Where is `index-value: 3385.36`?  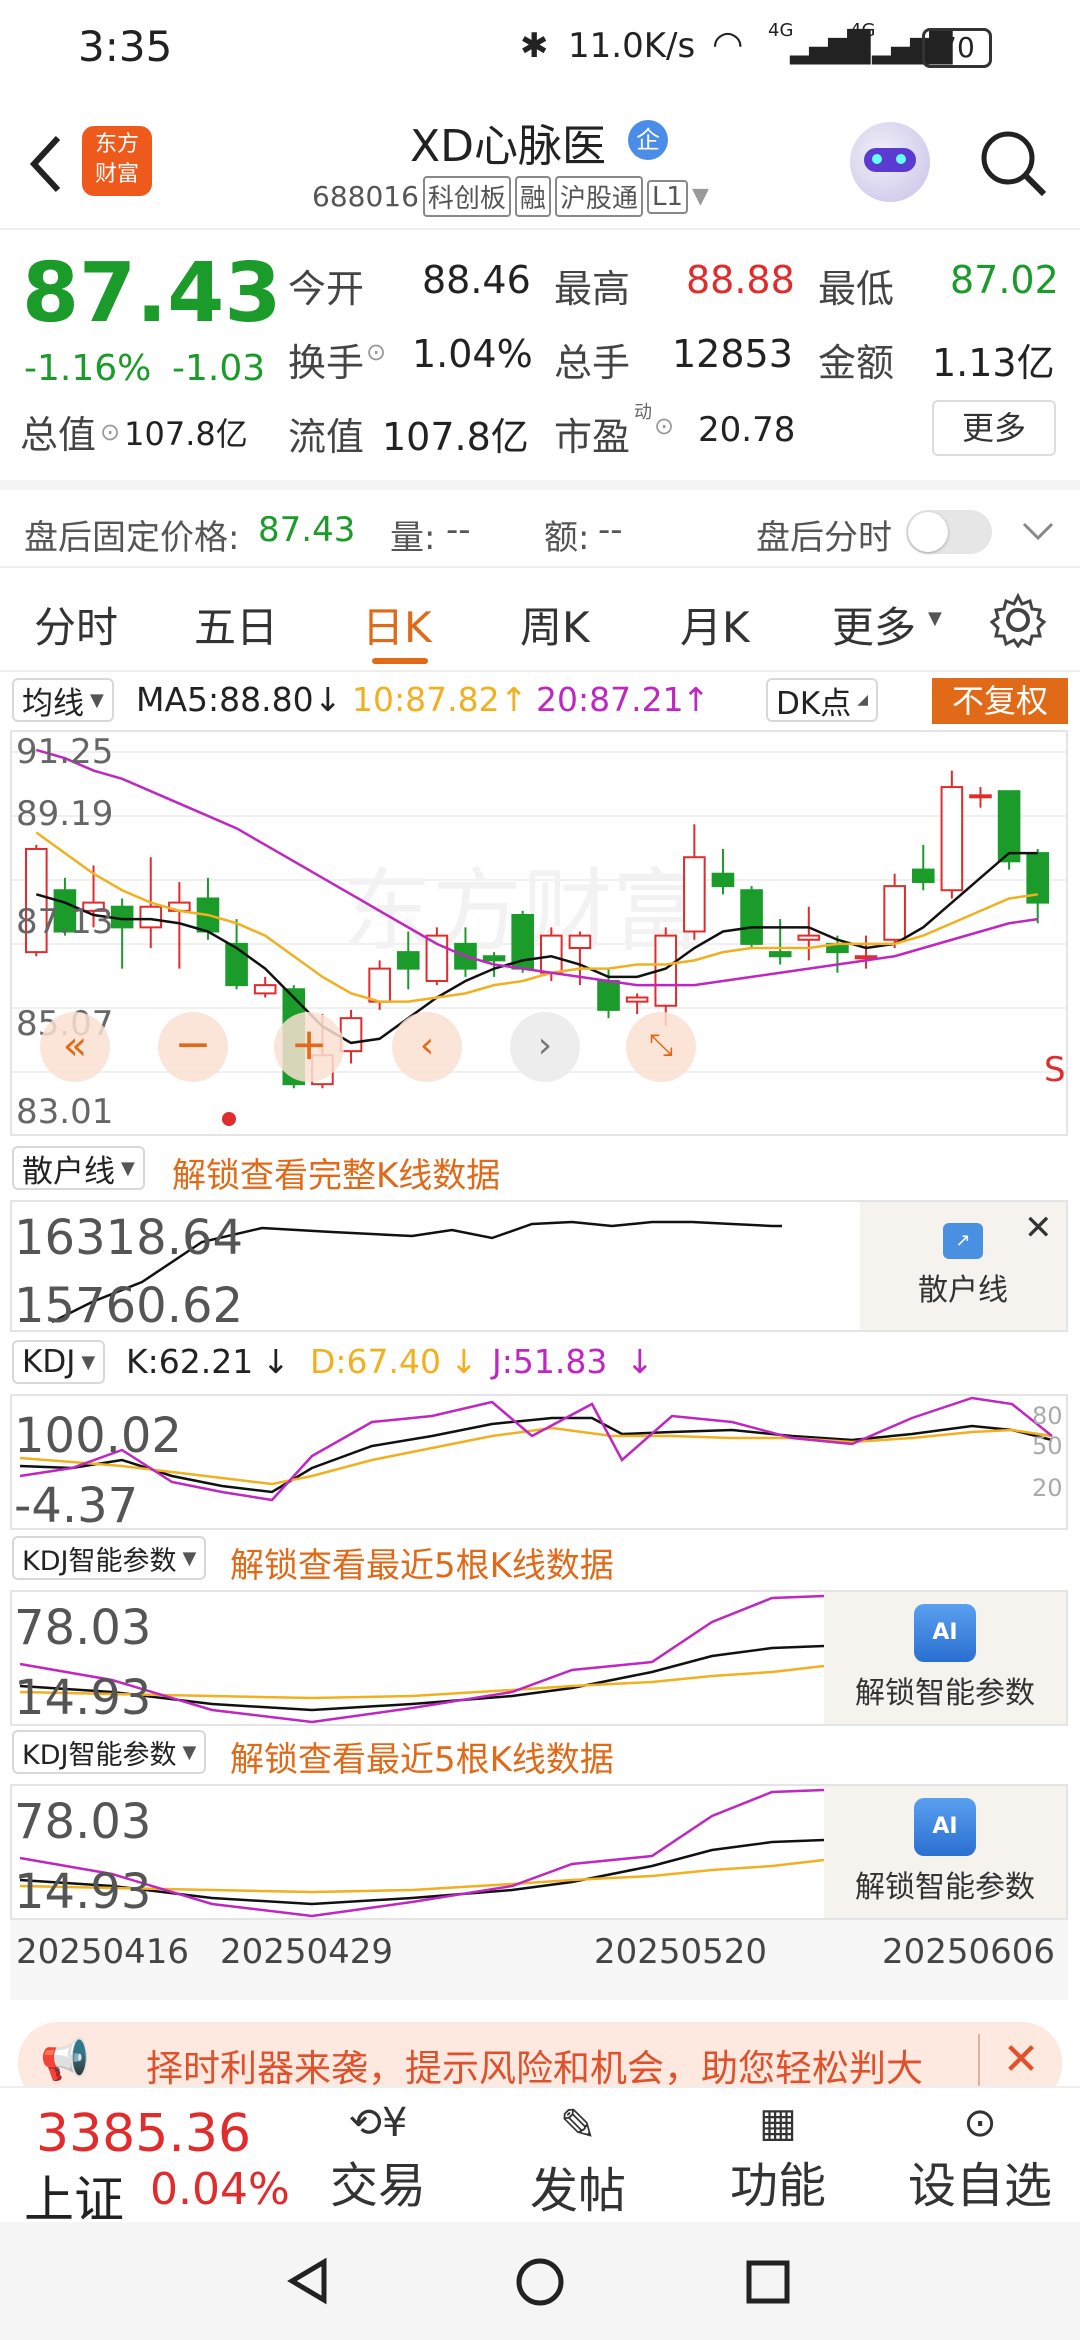
index-value: 3385.36 is located at coordinates (144, 2134).